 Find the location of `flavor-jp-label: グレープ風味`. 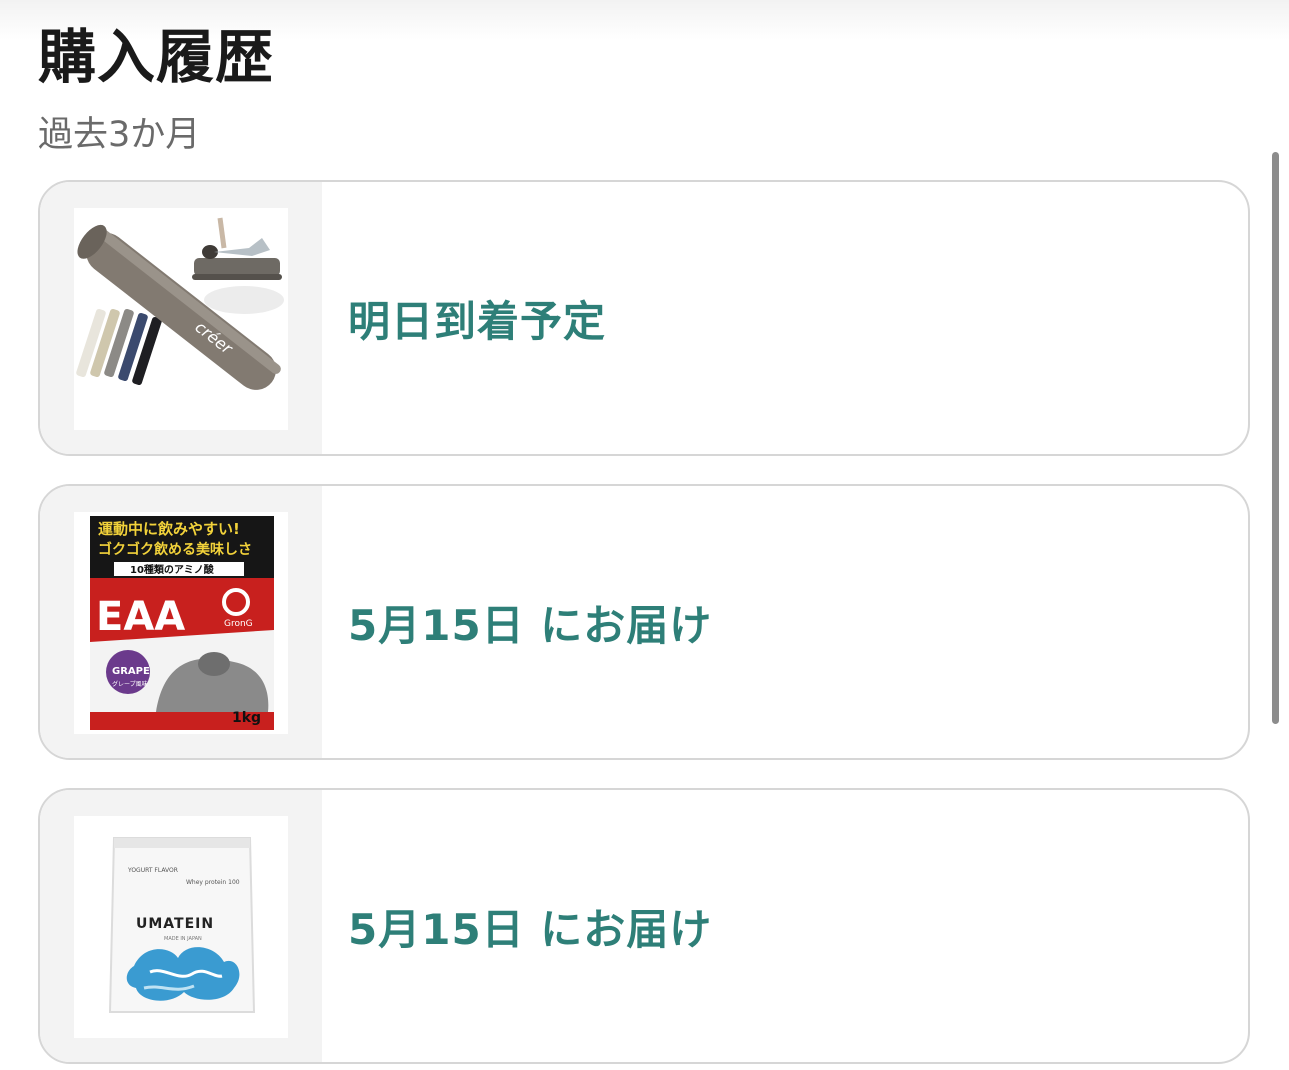

flavor-jp-label: グレープ風味 is located at coordinates (130, 684).